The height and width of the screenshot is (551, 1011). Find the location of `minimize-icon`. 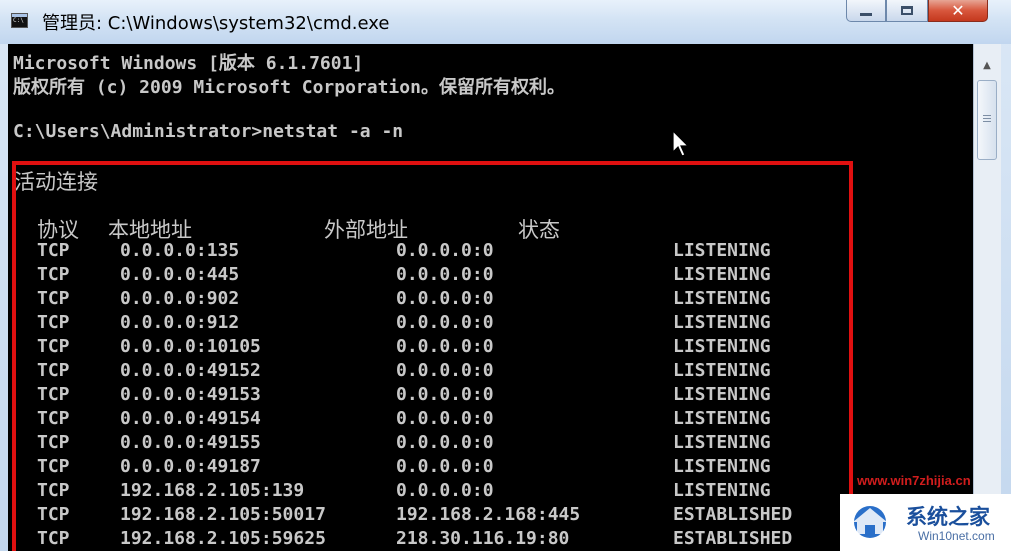

minimize-icon is located at coordinates (866, 10).